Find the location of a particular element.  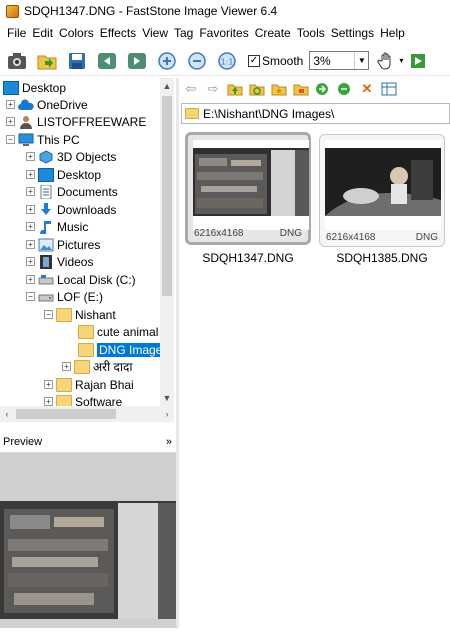

move-to-icon is located at coordinates (345, 89).